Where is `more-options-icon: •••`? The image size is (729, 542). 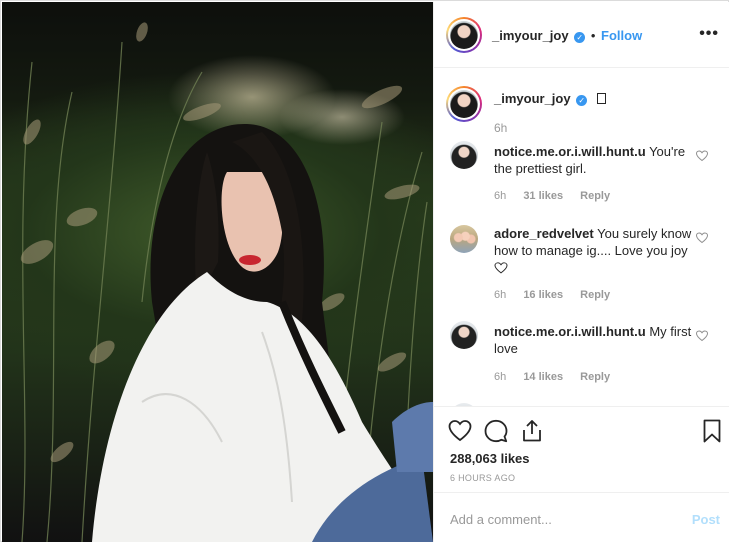
more-options-icon: ••• is located at coordinates (709, 34).